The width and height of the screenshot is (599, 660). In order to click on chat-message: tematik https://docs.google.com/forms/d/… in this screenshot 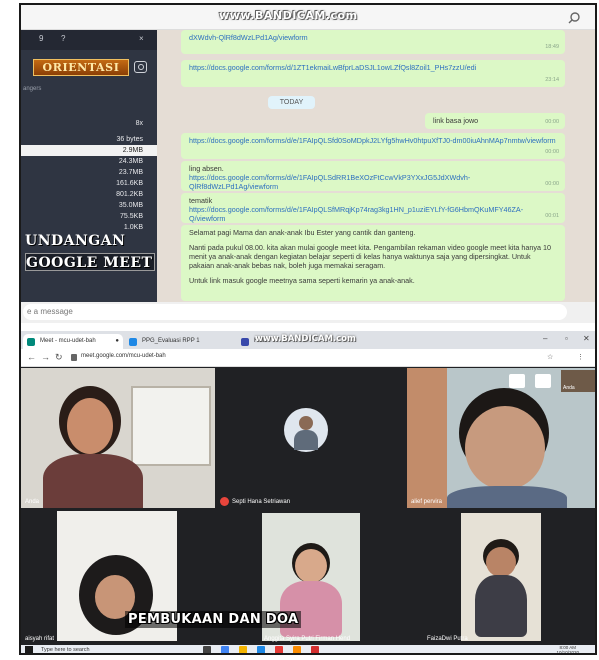, I will do `click(373, 208)`.